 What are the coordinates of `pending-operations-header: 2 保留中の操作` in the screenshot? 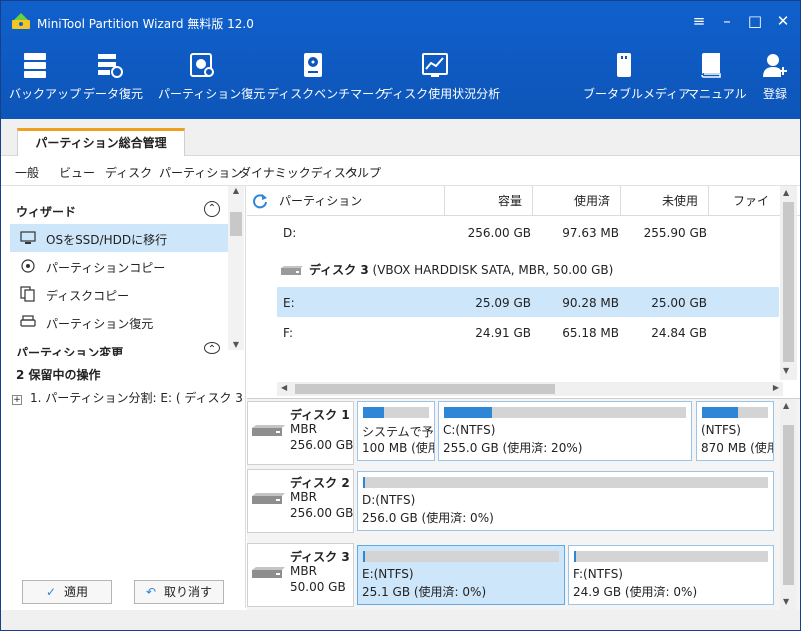 It's located at (58, 375).